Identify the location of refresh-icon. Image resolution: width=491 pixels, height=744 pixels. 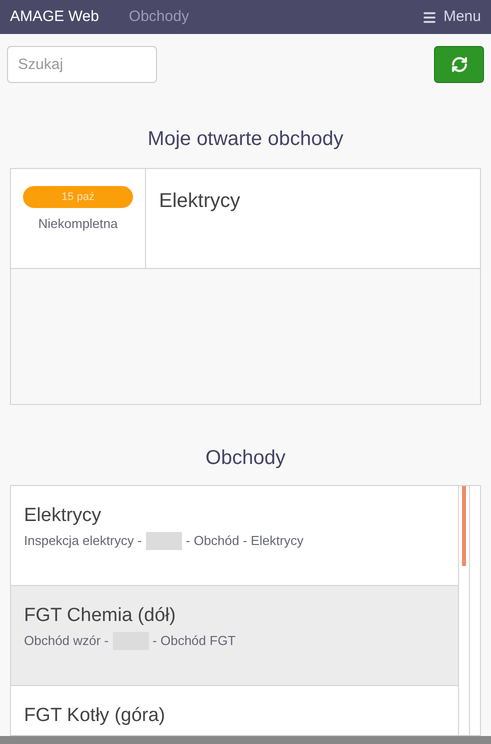
(459, 64).